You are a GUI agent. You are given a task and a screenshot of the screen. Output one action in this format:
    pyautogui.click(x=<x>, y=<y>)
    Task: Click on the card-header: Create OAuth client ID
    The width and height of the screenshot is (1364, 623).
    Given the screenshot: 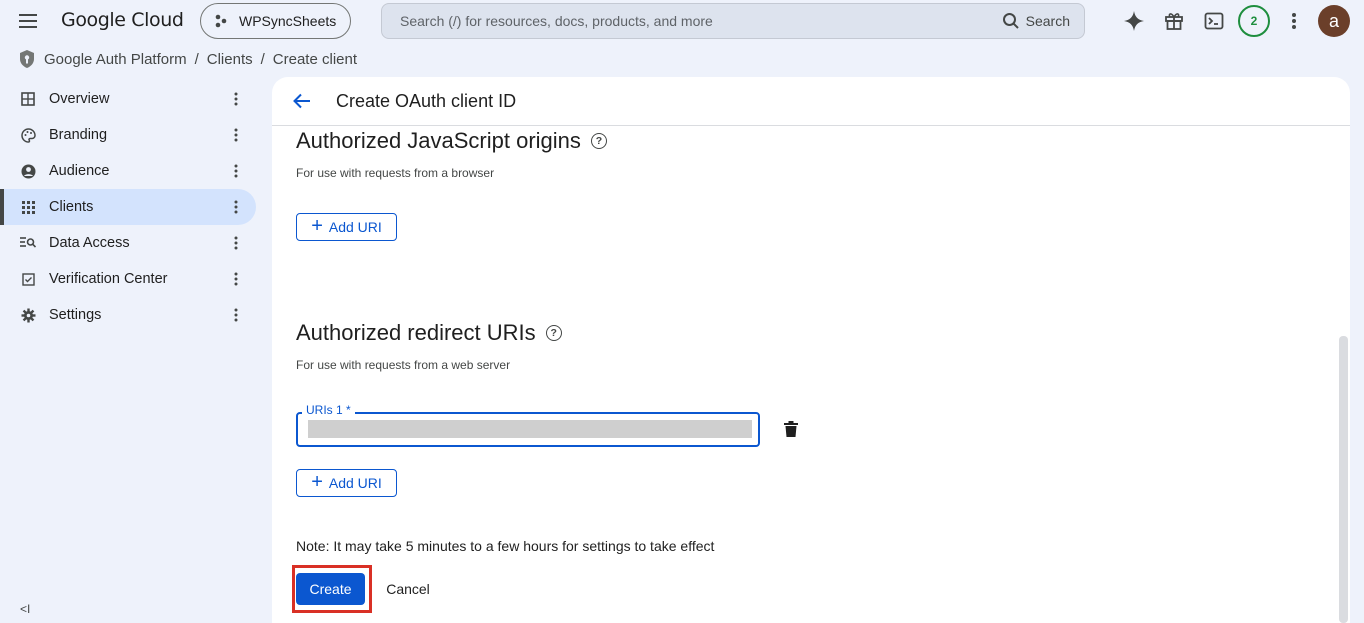 What is the action you would take?
    pyautogui.click(x=811, y=101)
    